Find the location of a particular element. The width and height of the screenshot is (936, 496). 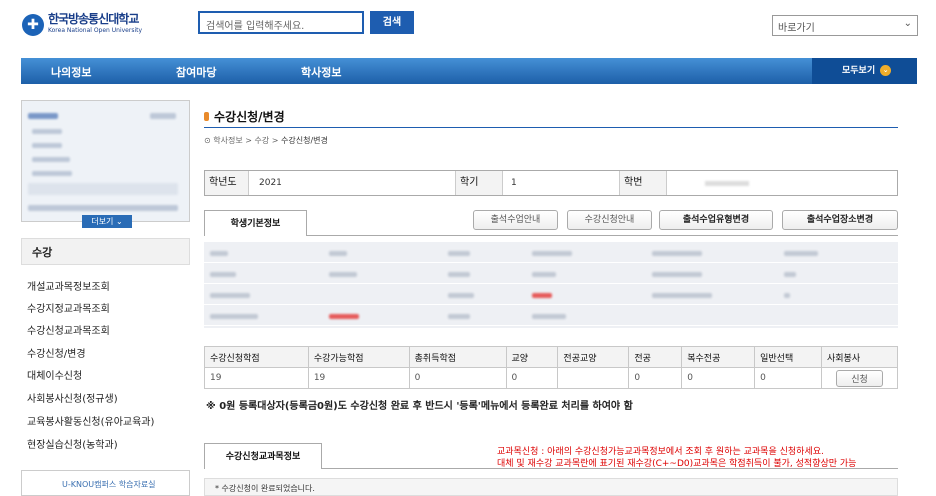

page-title-text: 수강신청/변경 is located at coordinates (249, 117).